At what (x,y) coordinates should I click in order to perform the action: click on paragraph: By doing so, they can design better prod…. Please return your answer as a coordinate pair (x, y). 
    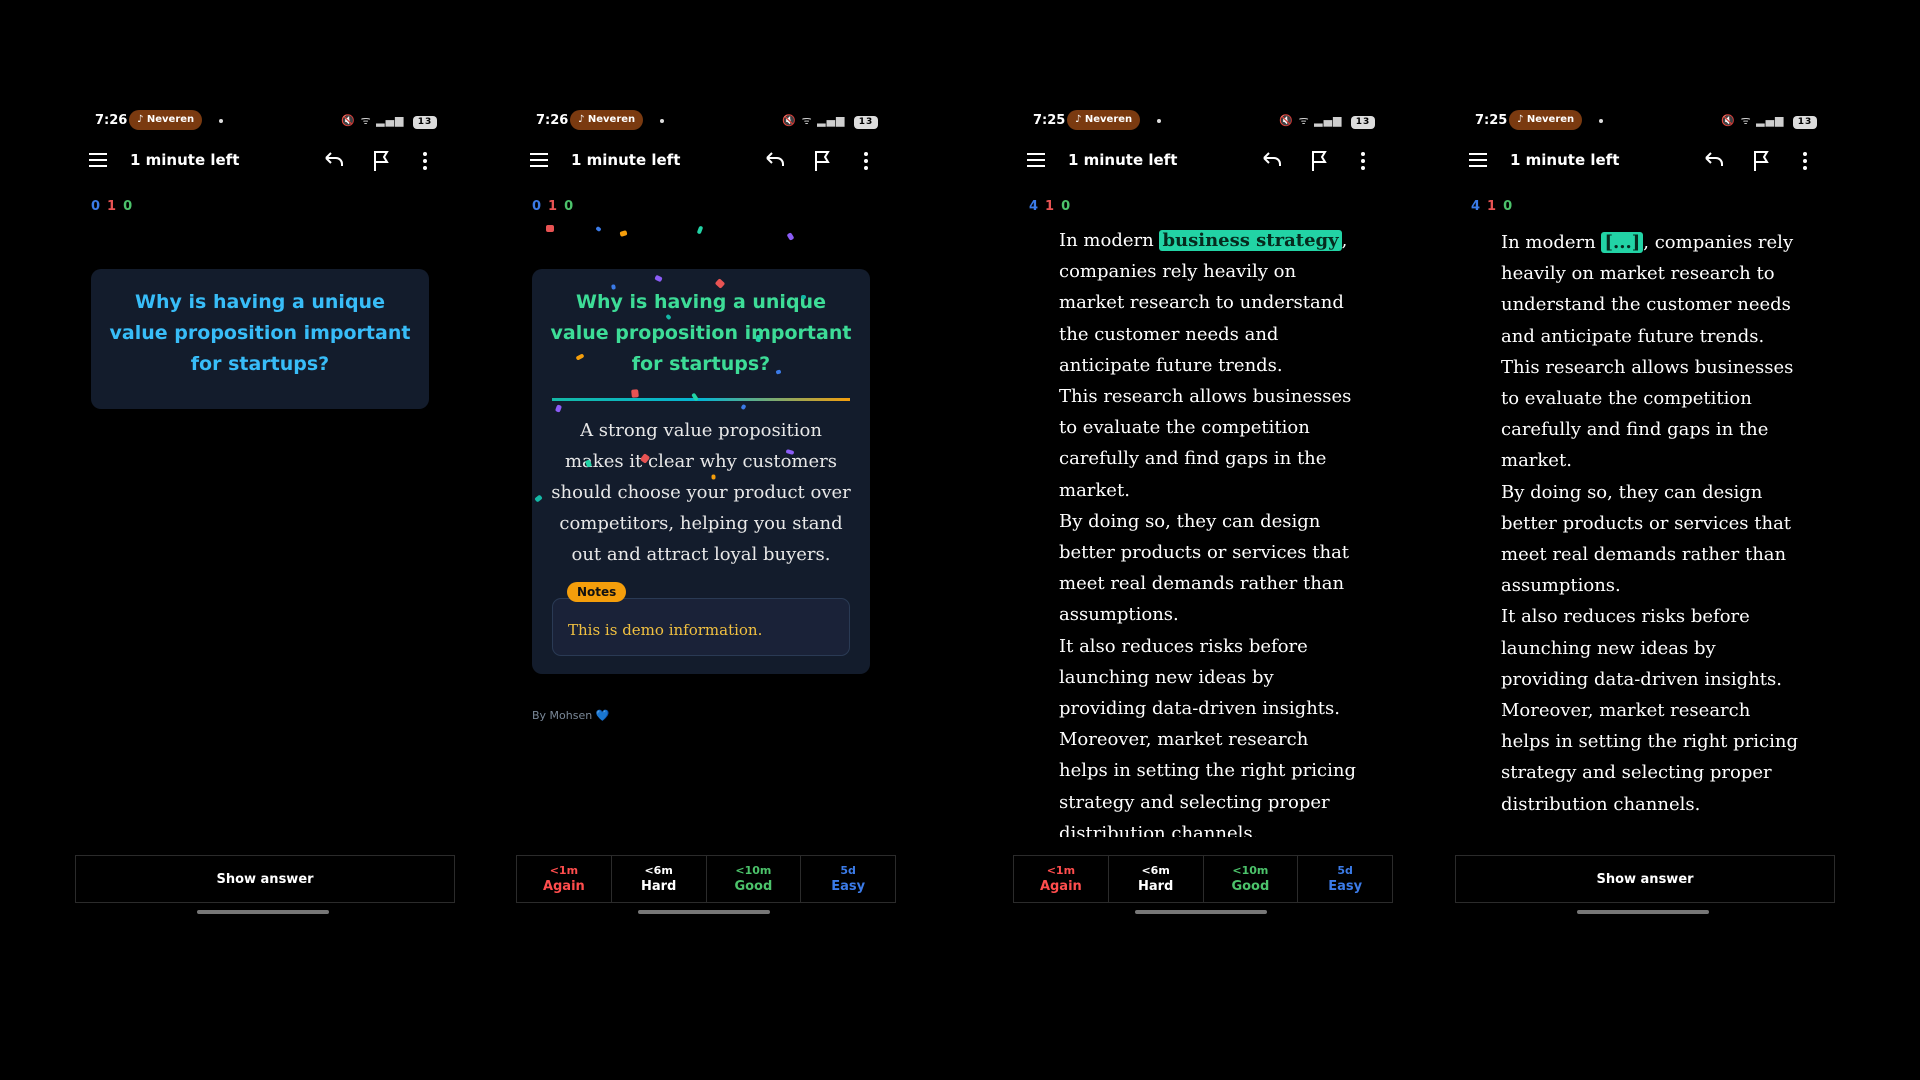
    Looking at the image, I should click on (1204, 568).